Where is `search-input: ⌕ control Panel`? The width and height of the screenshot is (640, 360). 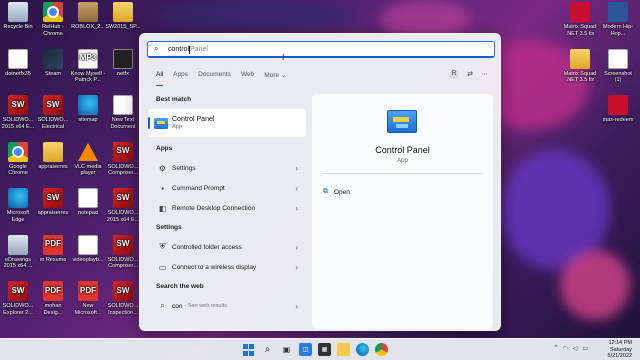 search-input: ⌕ control Panel is located at coordinates (321, 49).